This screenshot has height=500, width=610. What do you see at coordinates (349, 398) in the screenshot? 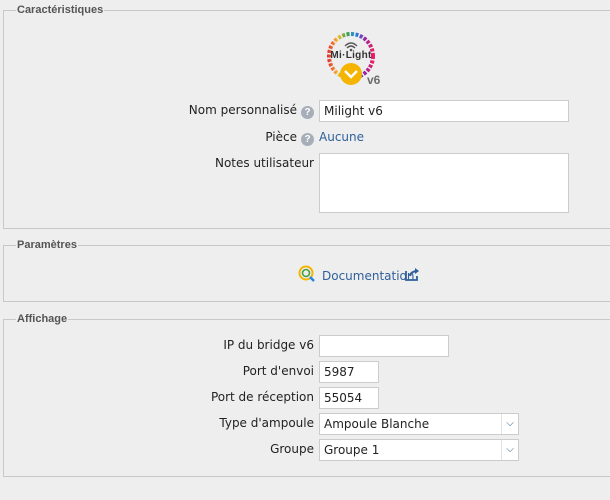
I see `receive-port-input` at bounding box center [349, 398].